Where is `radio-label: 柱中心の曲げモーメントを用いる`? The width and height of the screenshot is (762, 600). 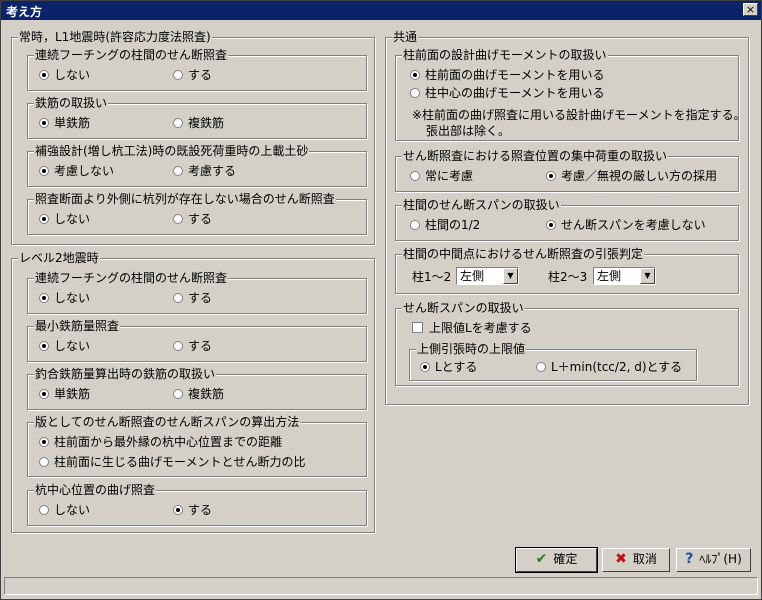
radio-label: 柱中心の曲げモーメントを用いる is located at coordinates (515, 93).